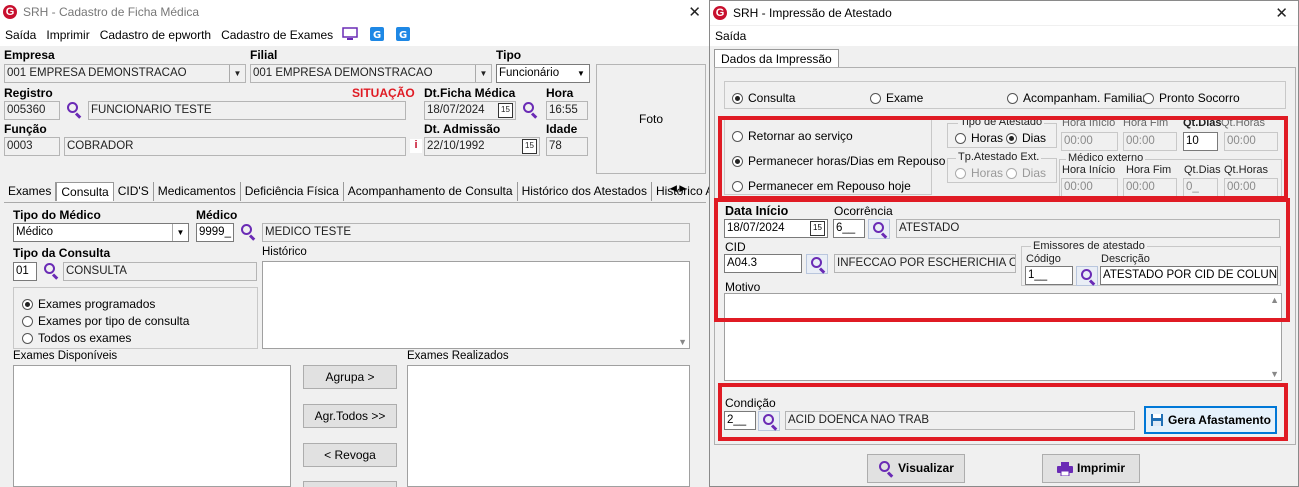 This screenshot has width=1299, height=487. Describe the element at coordinates (458, 356) in the screenshot. I see `exames-realizados-label: Exames Realizados` at that location.